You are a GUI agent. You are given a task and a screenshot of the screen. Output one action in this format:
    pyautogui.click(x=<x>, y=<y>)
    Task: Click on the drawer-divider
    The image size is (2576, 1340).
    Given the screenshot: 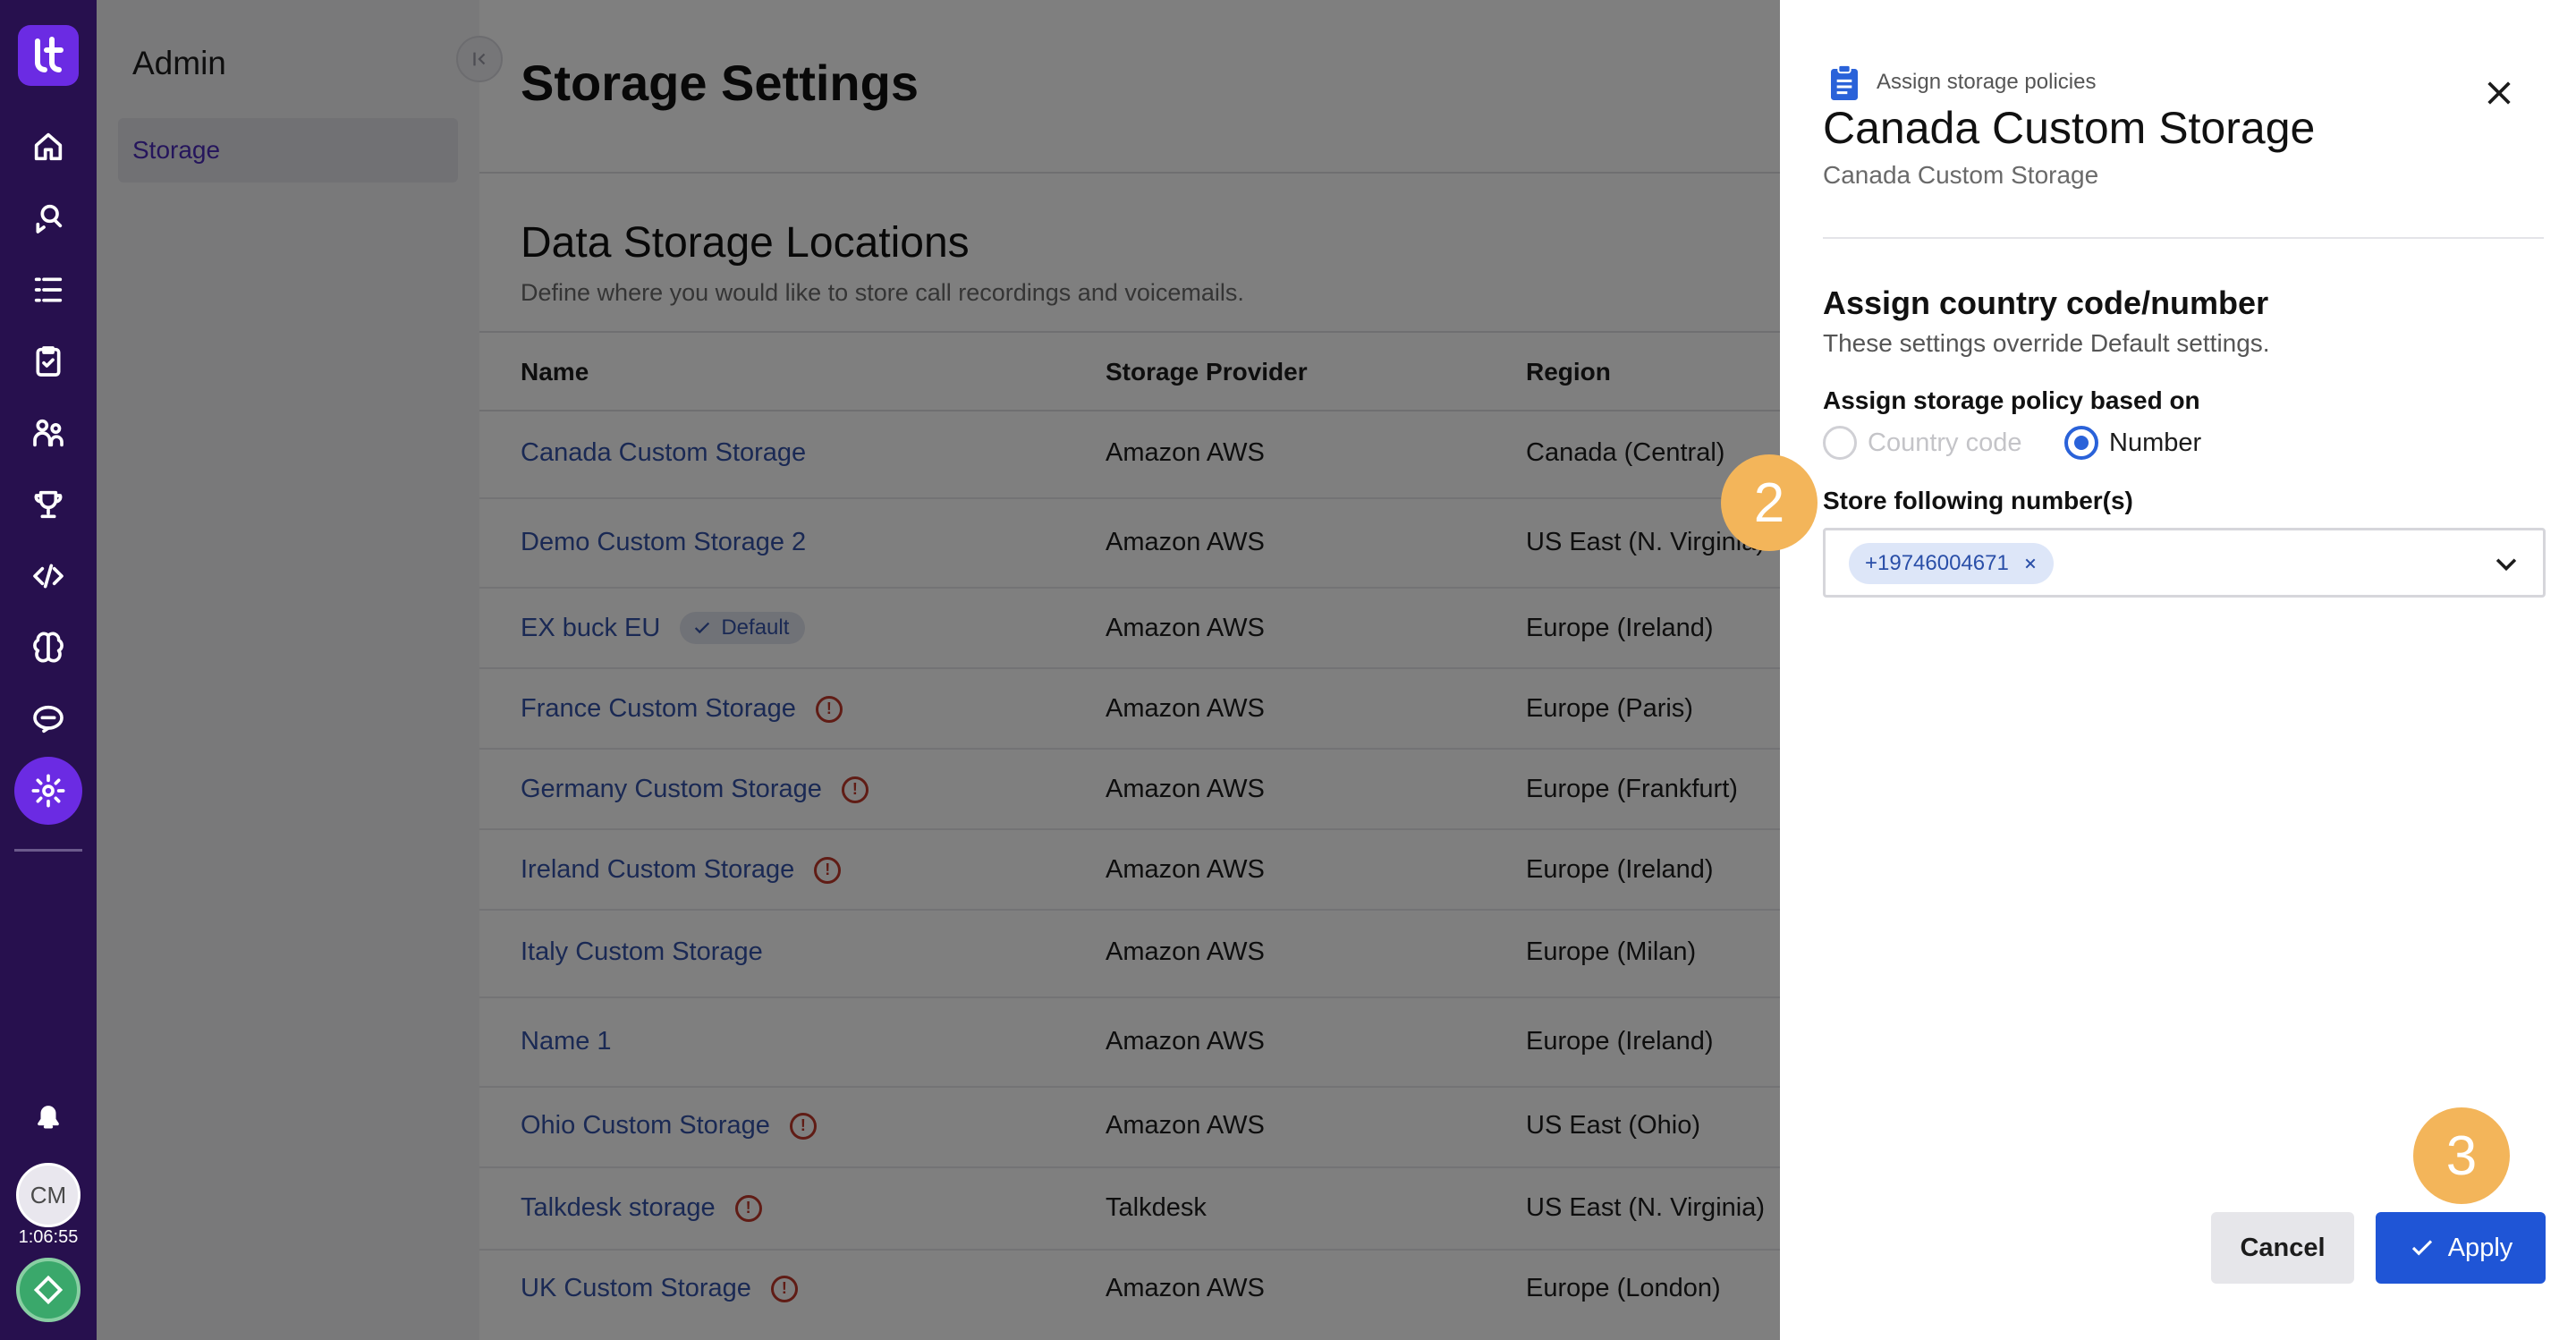 What is the action you would take?
    pyautogui.click(x=2183, y=238)
    